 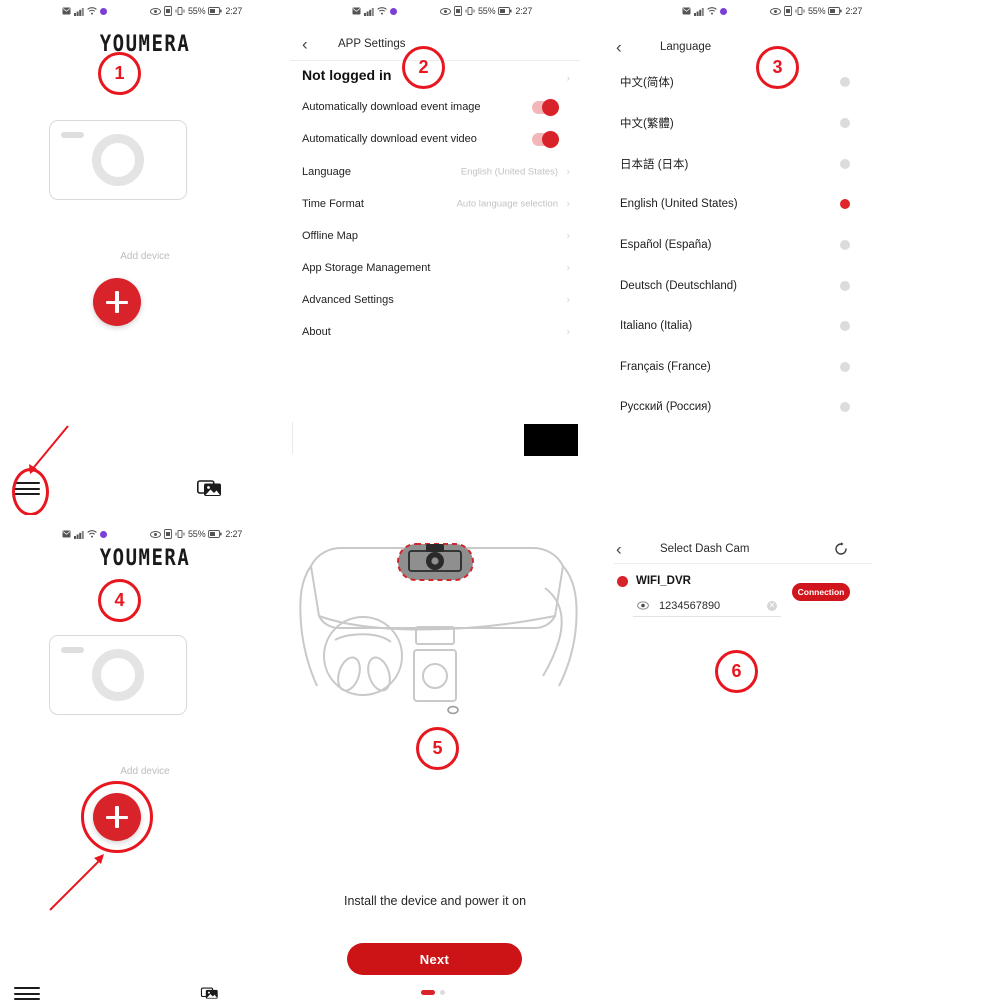 I want to click on page-title: Language, so click(x=686, y=47).